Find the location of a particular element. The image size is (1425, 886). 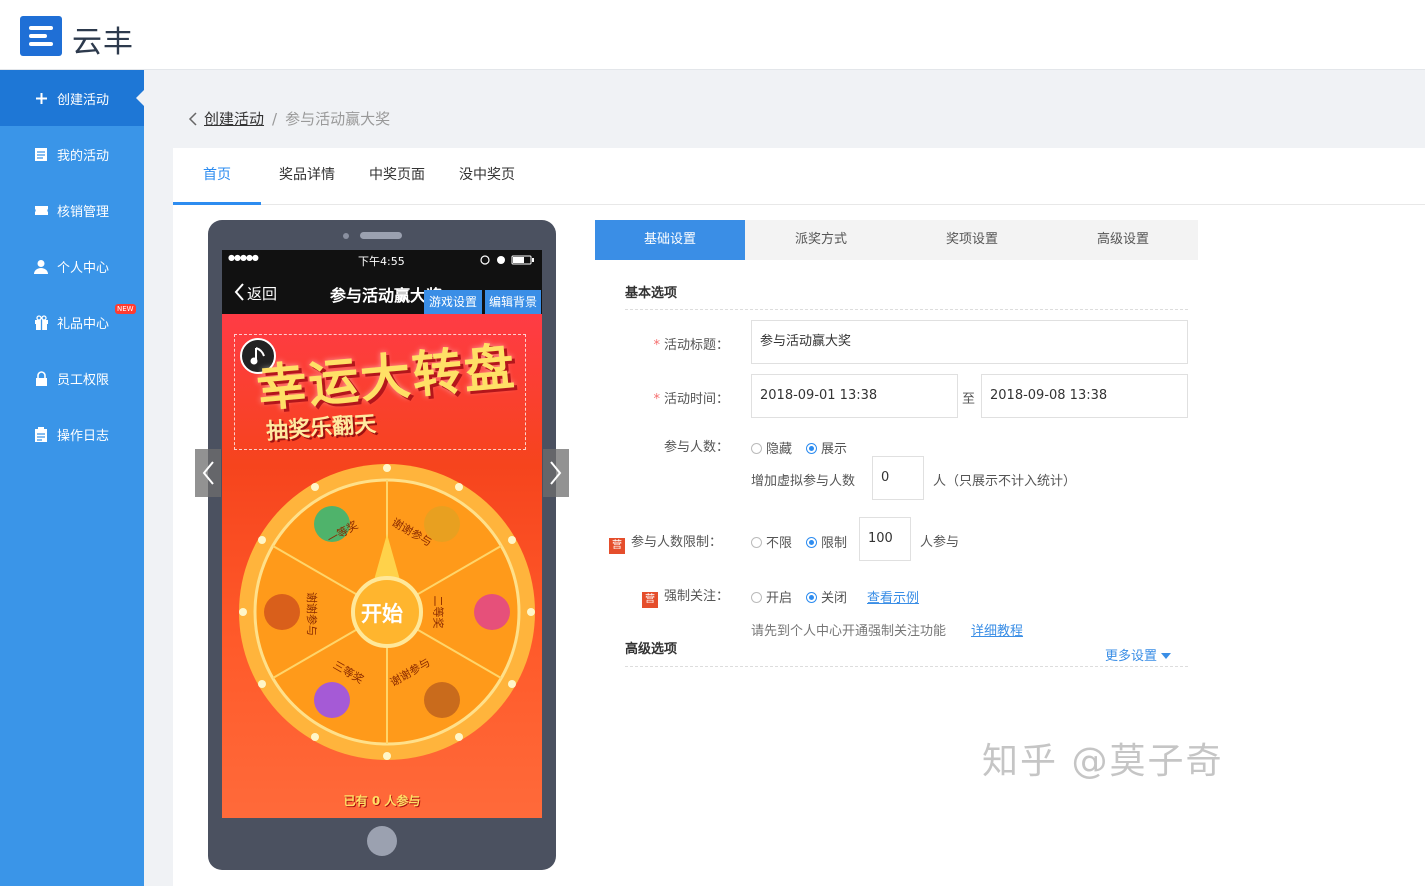

settings-tabs: 基础设置 派奖方式 奖项设置 高级设置 is located at coordinates (896, 240).